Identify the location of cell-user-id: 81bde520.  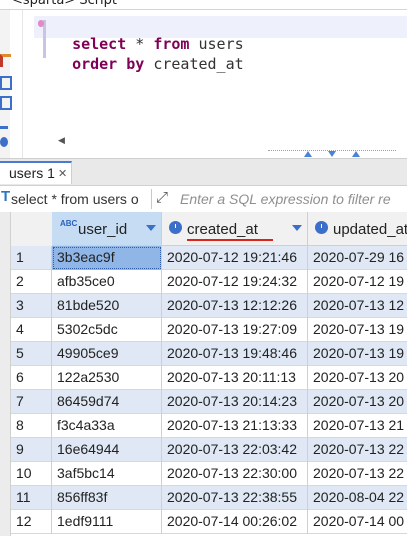
(107, 306).